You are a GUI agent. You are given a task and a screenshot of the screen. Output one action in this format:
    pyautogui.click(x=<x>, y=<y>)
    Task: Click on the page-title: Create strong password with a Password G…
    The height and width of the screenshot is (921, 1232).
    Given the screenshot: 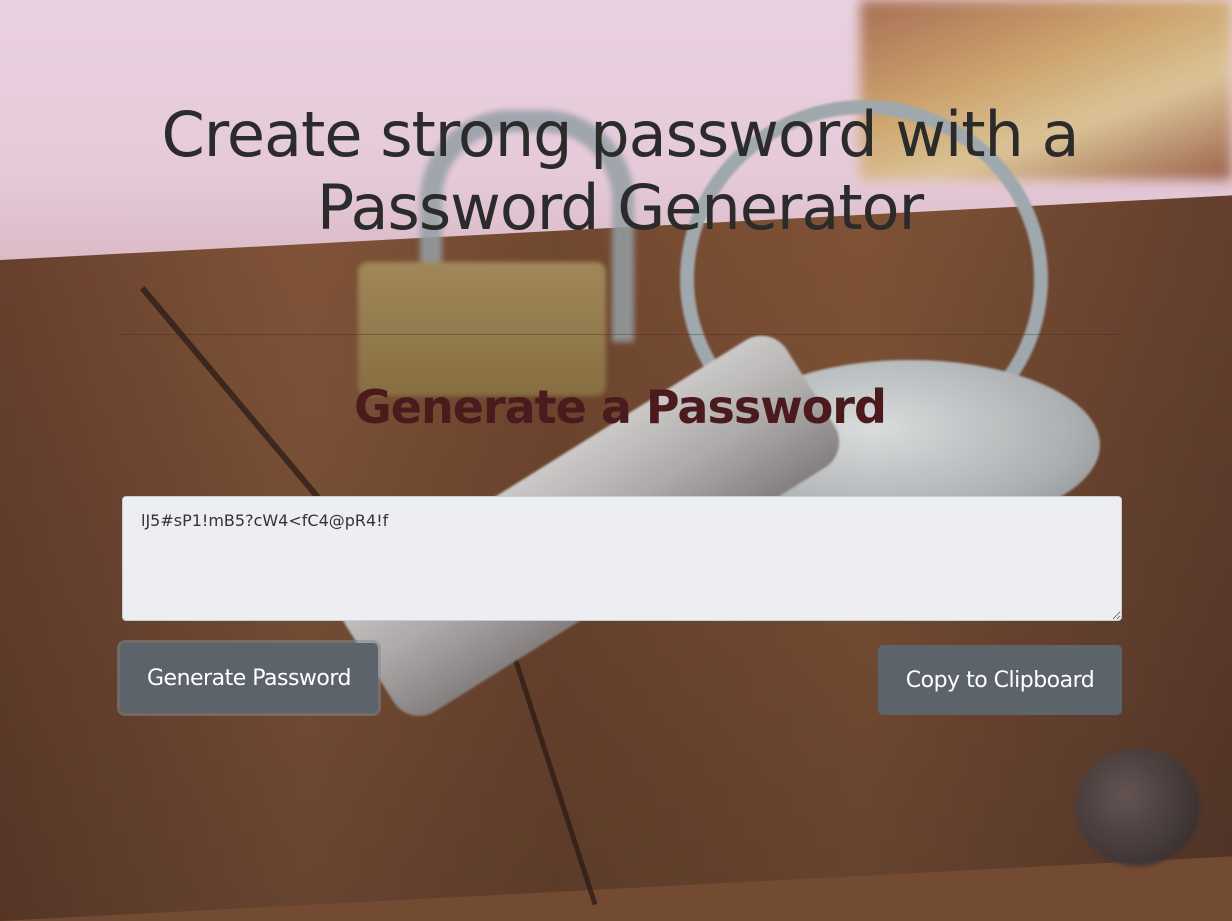 What is the action you would take?
    pyautogui.click(x=620, y=171)
    